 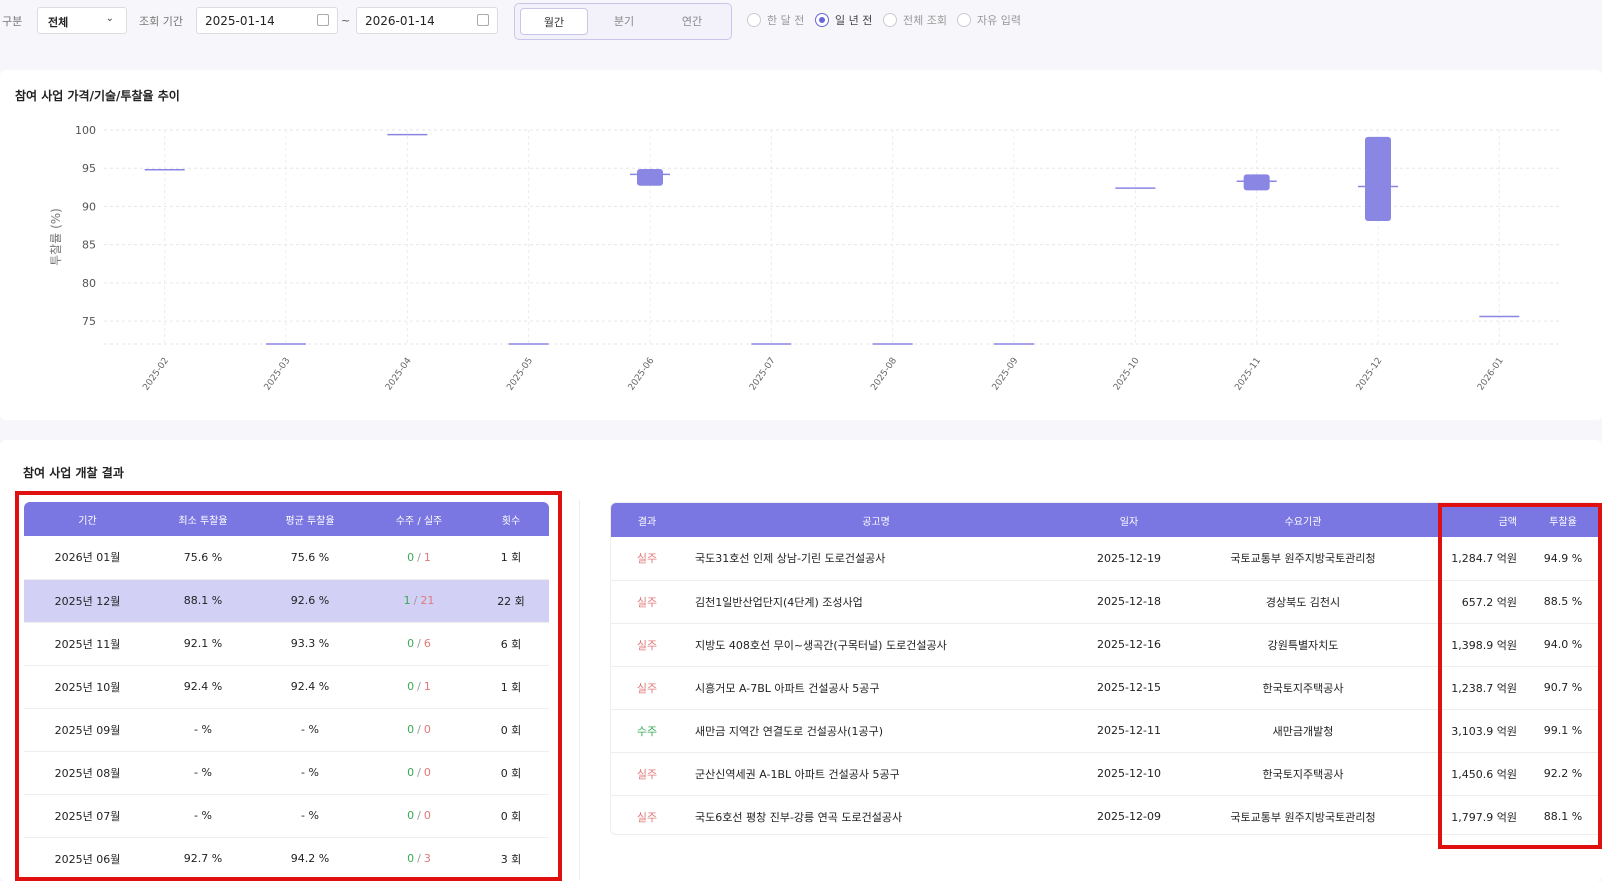 I want to click on summary-period: 2025년 06월, so click(x=87, y=859).